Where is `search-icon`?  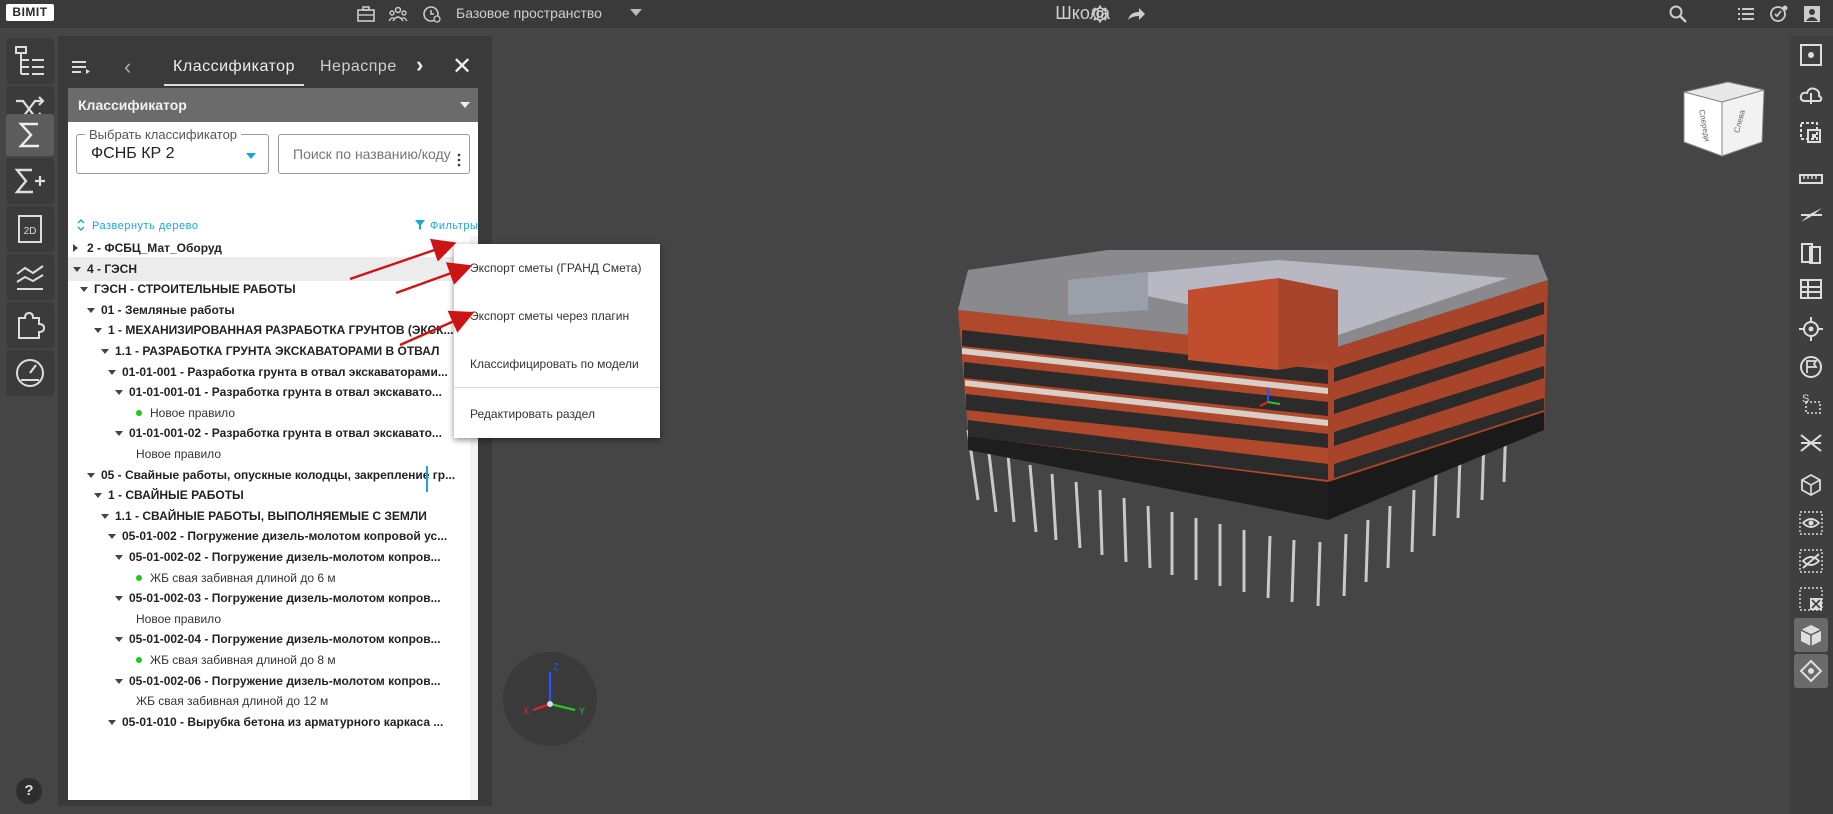
search-icon is located at coordinates (1678, 14).